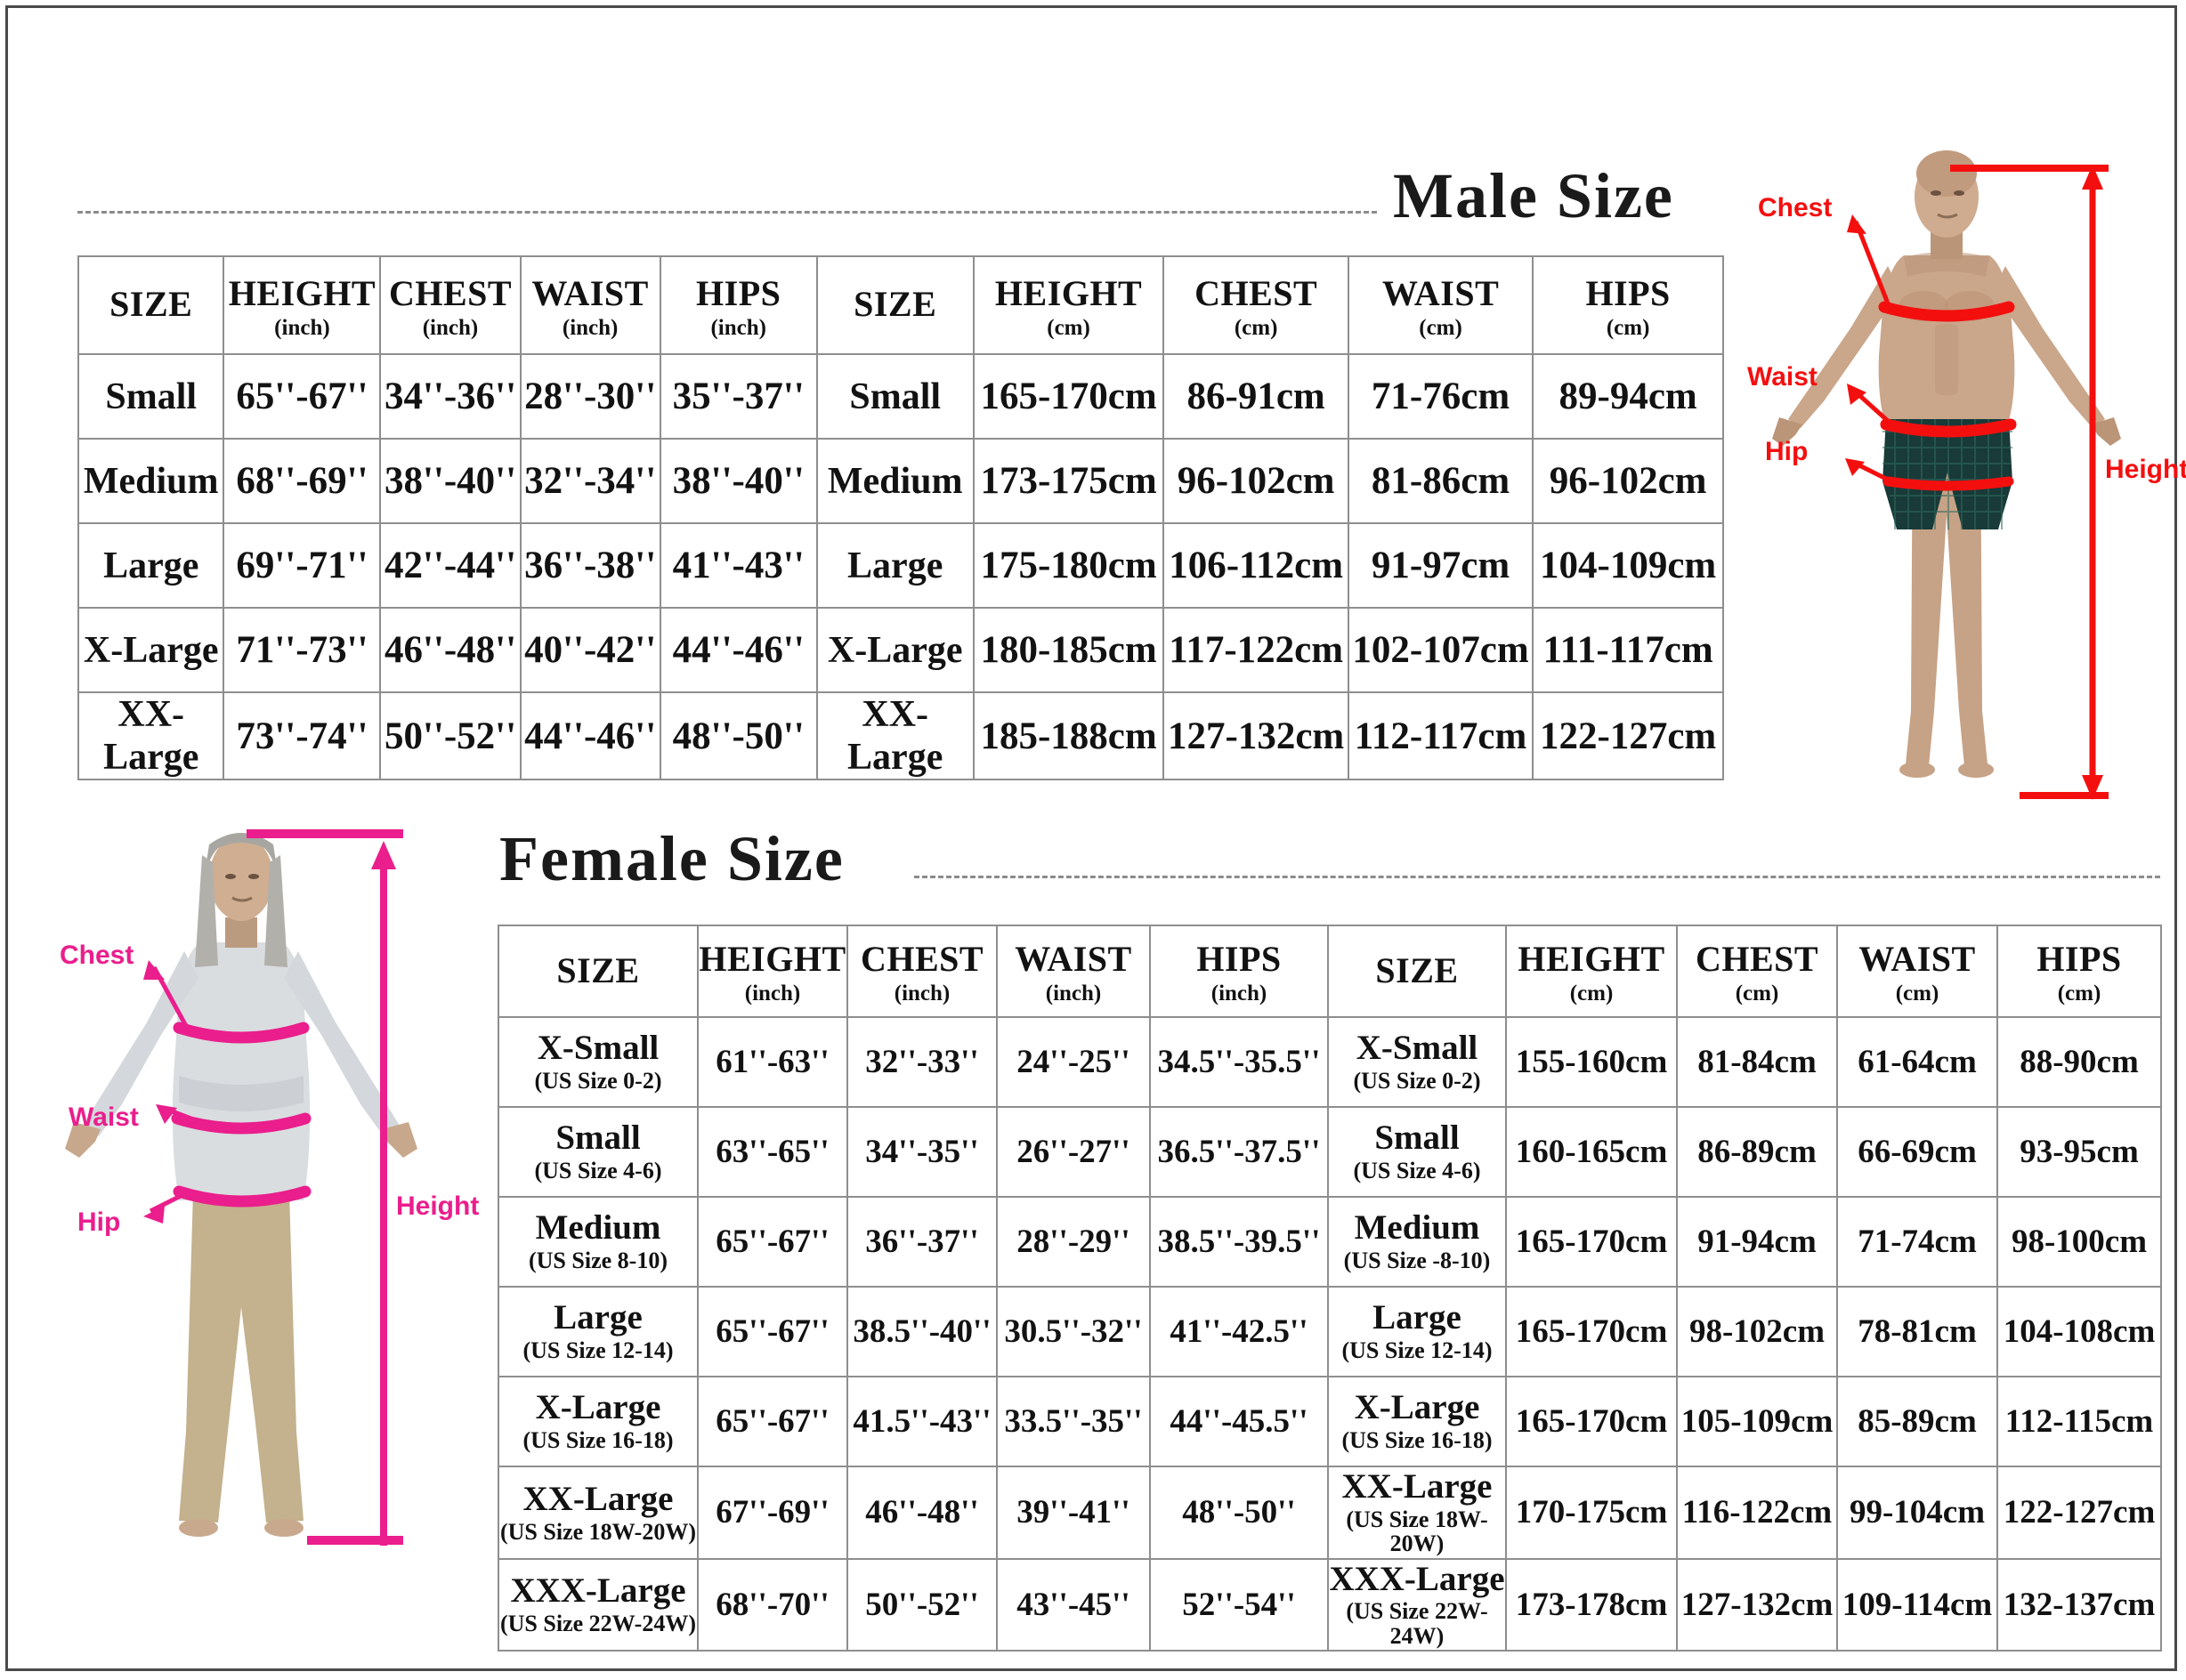 The width and height of the screenshot is (2186, 1680). What do you see at coordinates (1440, 305) in the screenshot?
I see `male-col-waist-cm: WAIST (cm)` at bounding box center [1440, 305].